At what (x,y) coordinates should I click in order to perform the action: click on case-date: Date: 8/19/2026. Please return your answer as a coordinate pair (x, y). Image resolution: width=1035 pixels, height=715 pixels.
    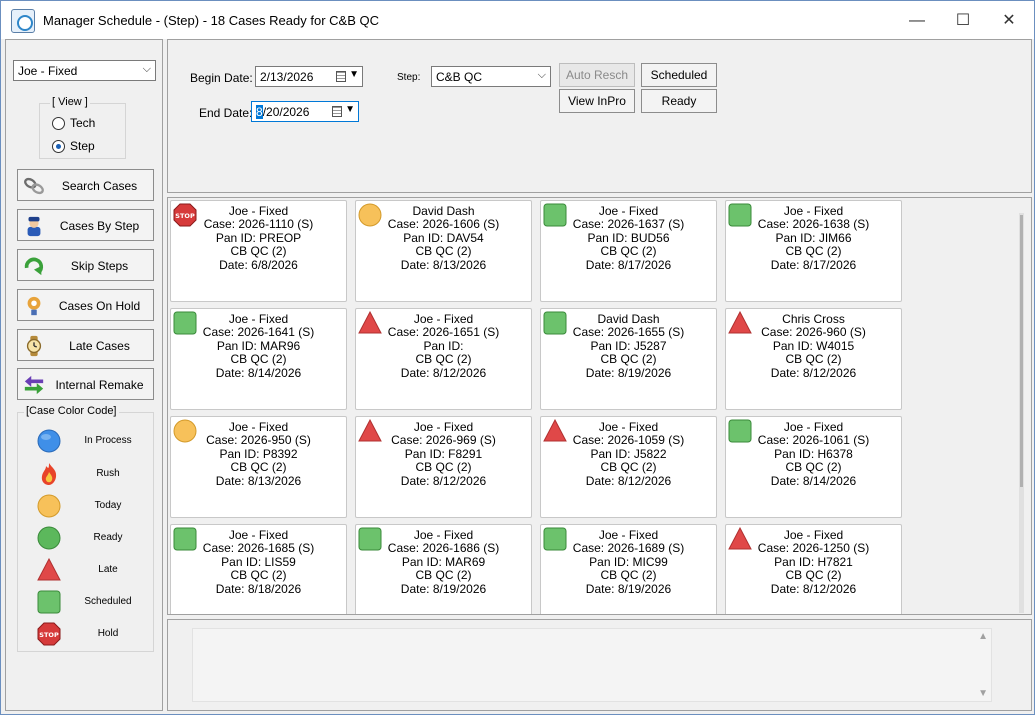
    Looking at the image, I should click on (628, 588).